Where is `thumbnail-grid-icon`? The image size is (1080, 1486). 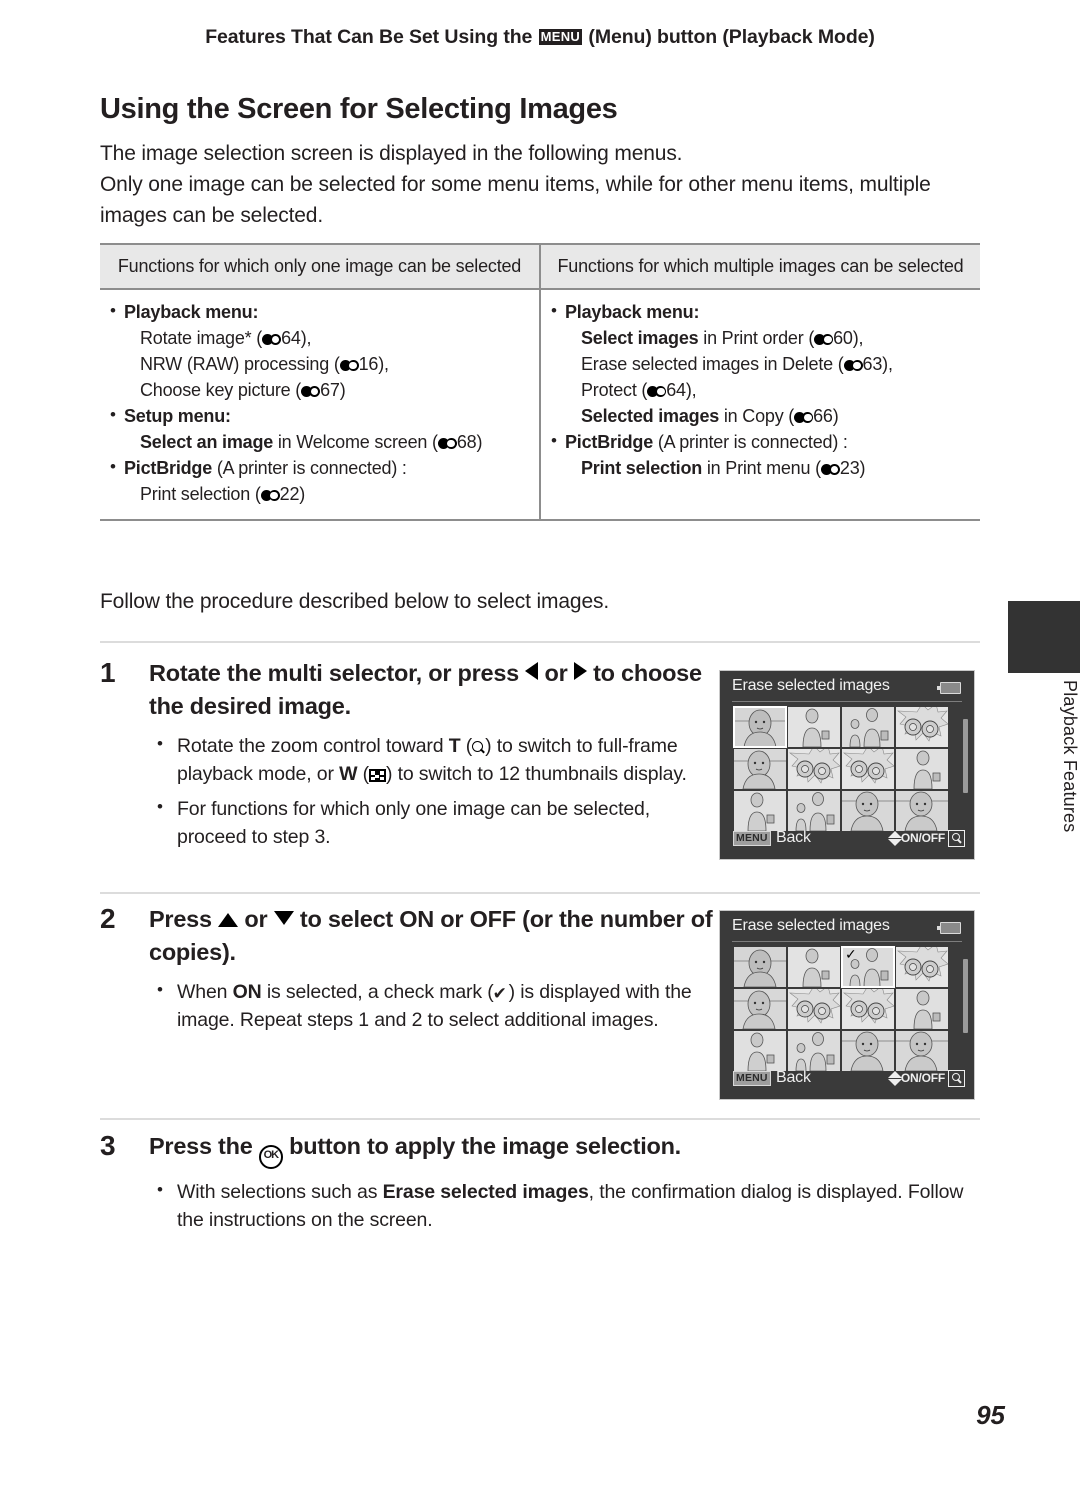 thumbnail-grid-icon is located at coordinates (377, 775).